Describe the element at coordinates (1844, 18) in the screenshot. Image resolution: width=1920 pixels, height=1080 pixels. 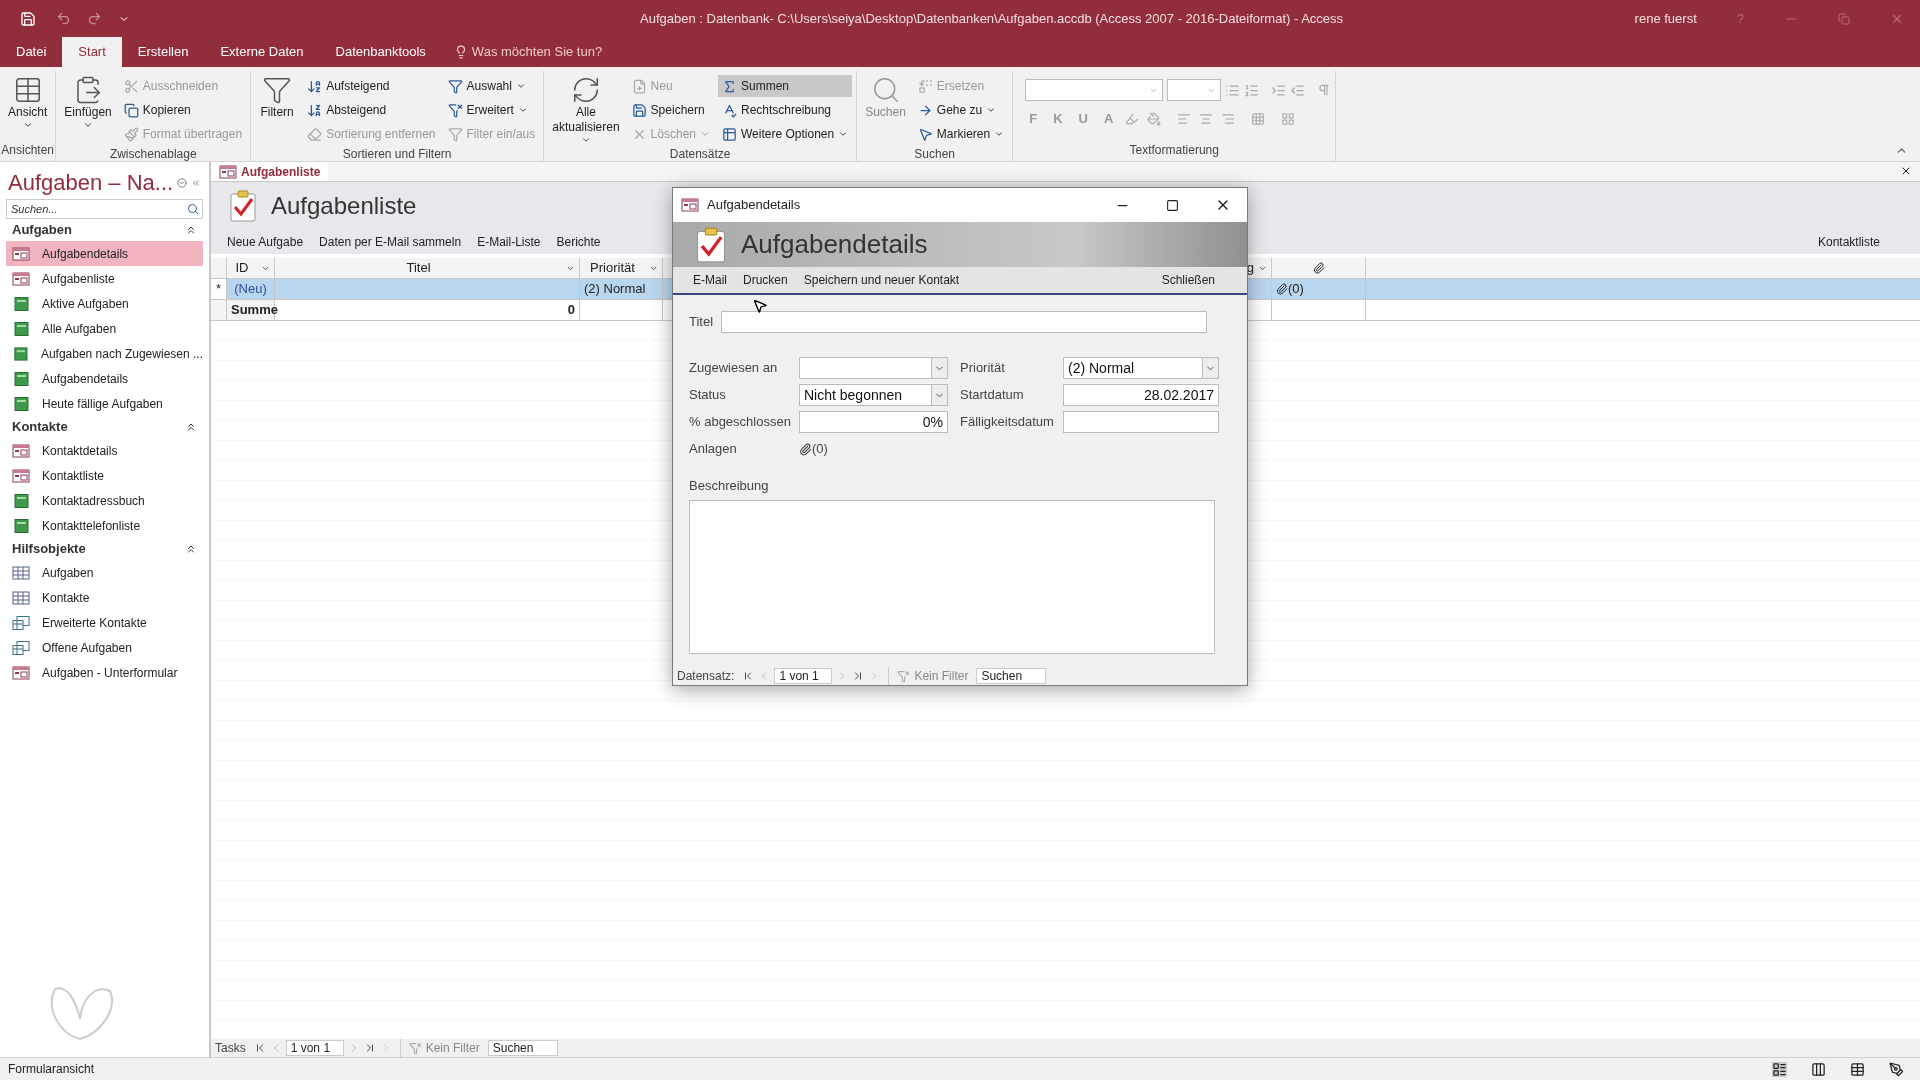
I see `restore-icon` at that location.